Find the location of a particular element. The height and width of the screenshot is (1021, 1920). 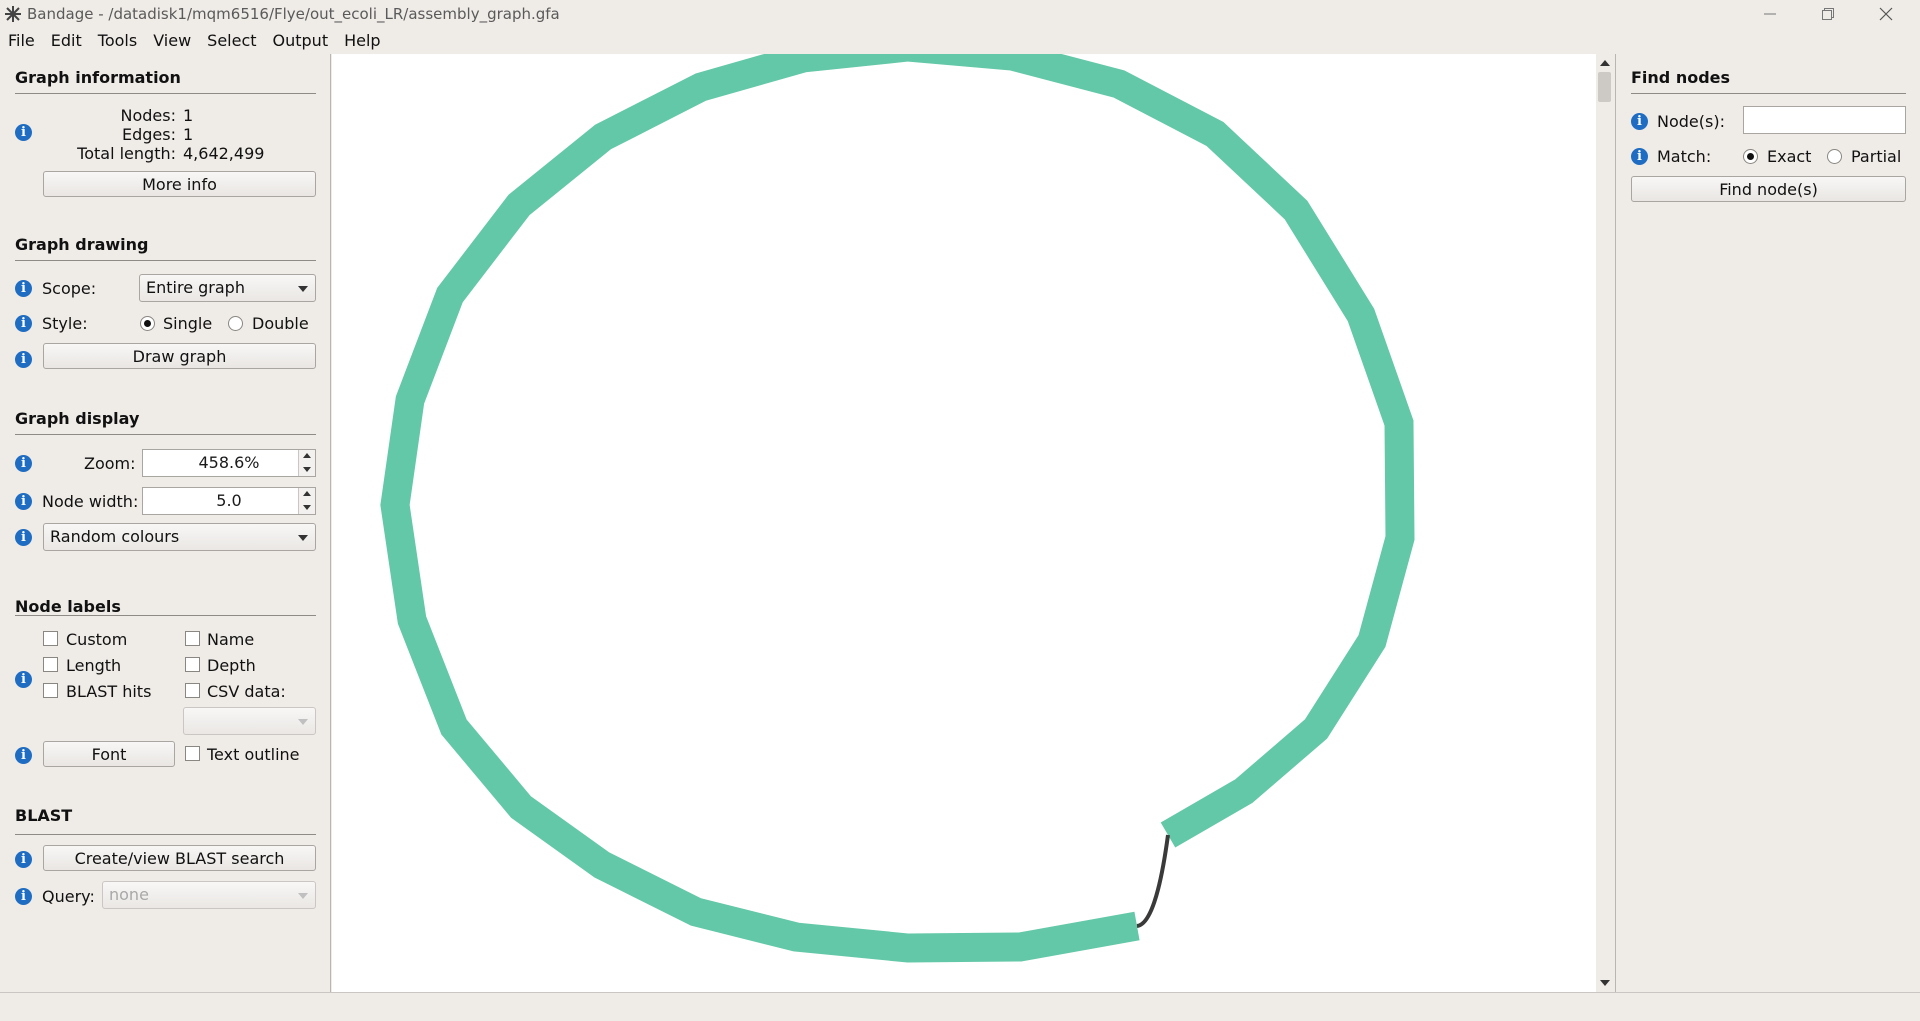

match-partial-label: Partial is located at coordinates (1876, 156).